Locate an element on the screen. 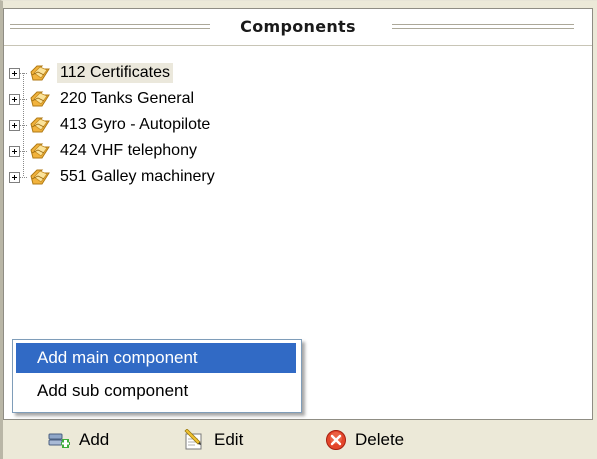 Image resolution: width=597 pixels, height=459 pixels. tree-node-label: 112 Certificates is located at coordinates (115, 73).